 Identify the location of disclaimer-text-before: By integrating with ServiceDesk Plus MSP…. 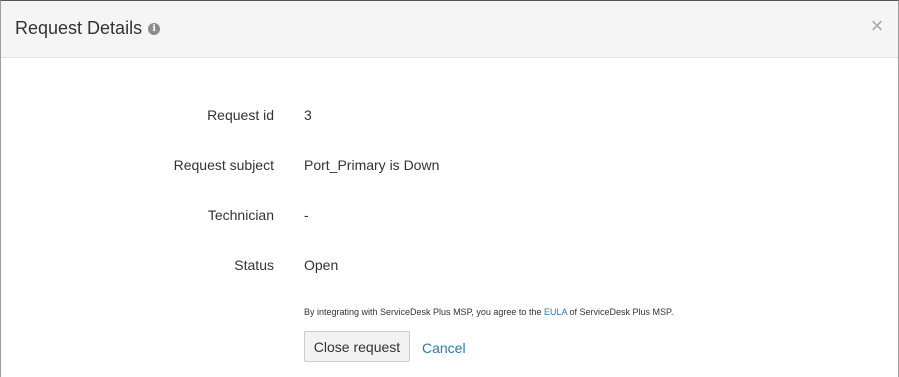
(424, 312).